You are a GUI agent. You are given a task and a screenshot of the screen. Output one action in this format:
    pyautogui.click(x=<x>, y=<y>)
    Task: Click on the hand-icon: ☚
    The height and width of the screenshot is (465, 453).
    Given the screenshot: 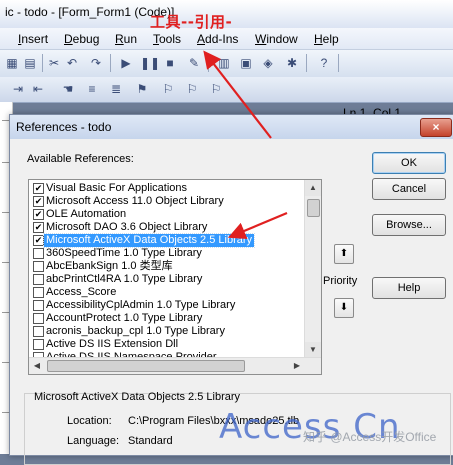 What is the action you would take?
    pyautogui.click(x=68, y=89)
    